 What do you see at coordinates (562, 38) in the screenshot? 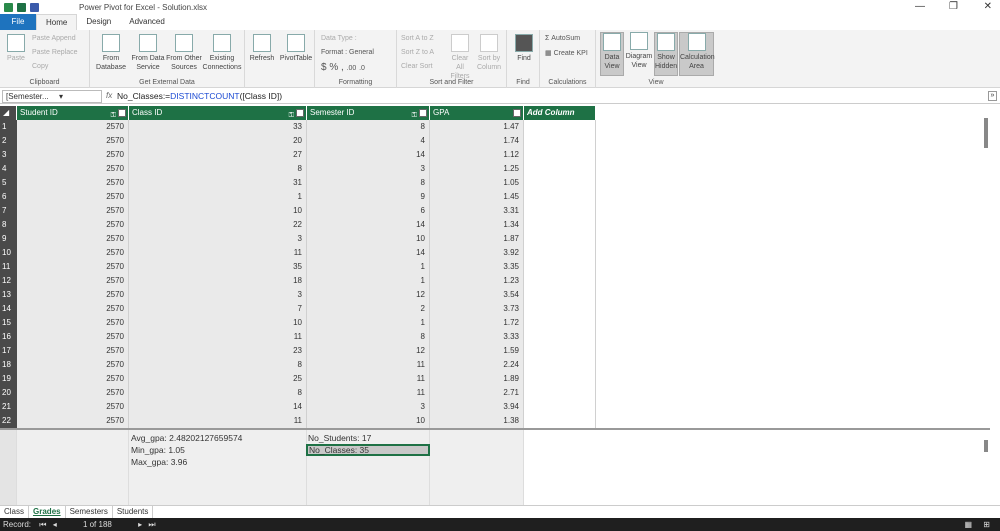
I see `autosum-button: Σ AutoSum` at bounding box center [562, 38].